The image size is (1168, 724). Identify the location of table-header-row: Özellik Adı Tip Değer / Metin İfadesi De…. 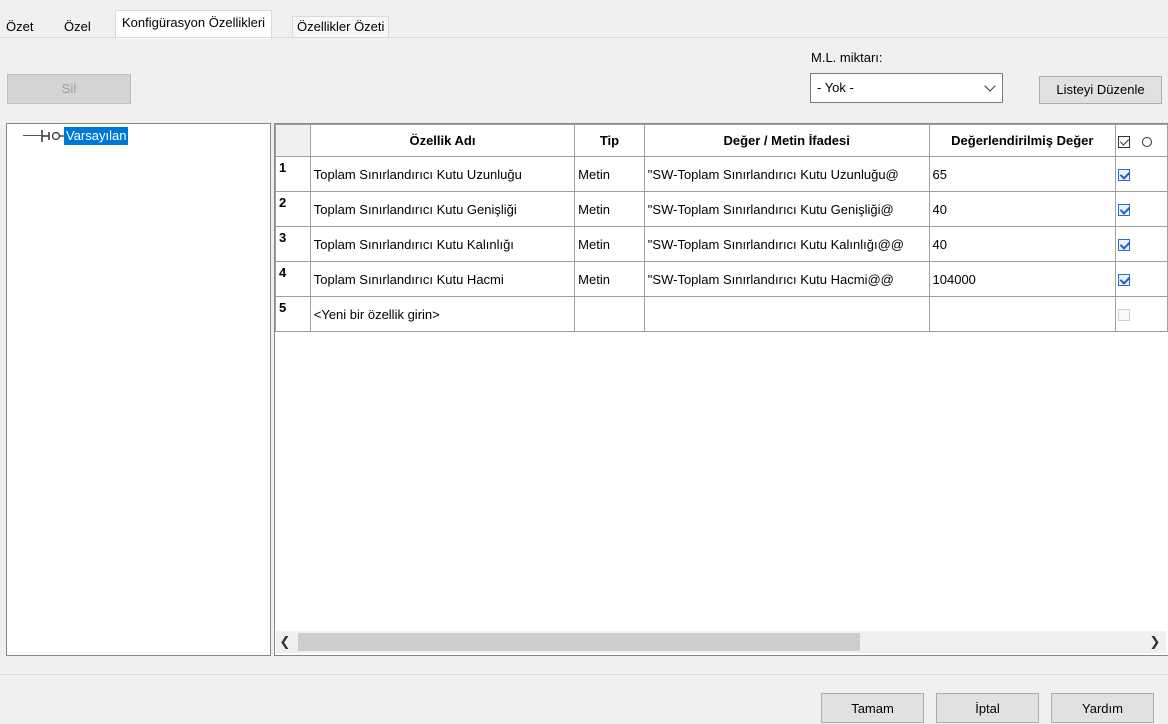
(721, 140).